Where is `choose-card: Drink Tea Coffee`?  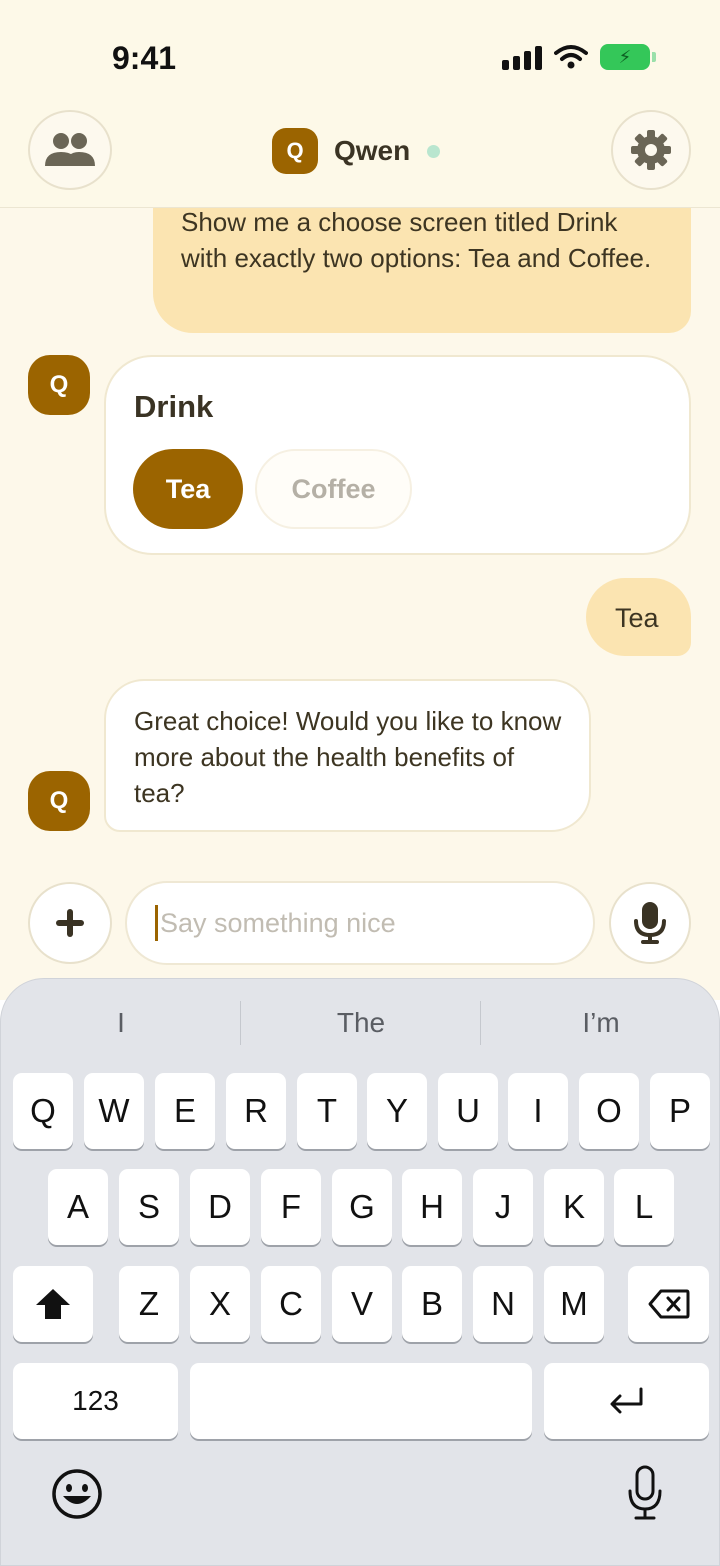 choose-card: Drink Tea Coffee is located at coordinates (397, 455).